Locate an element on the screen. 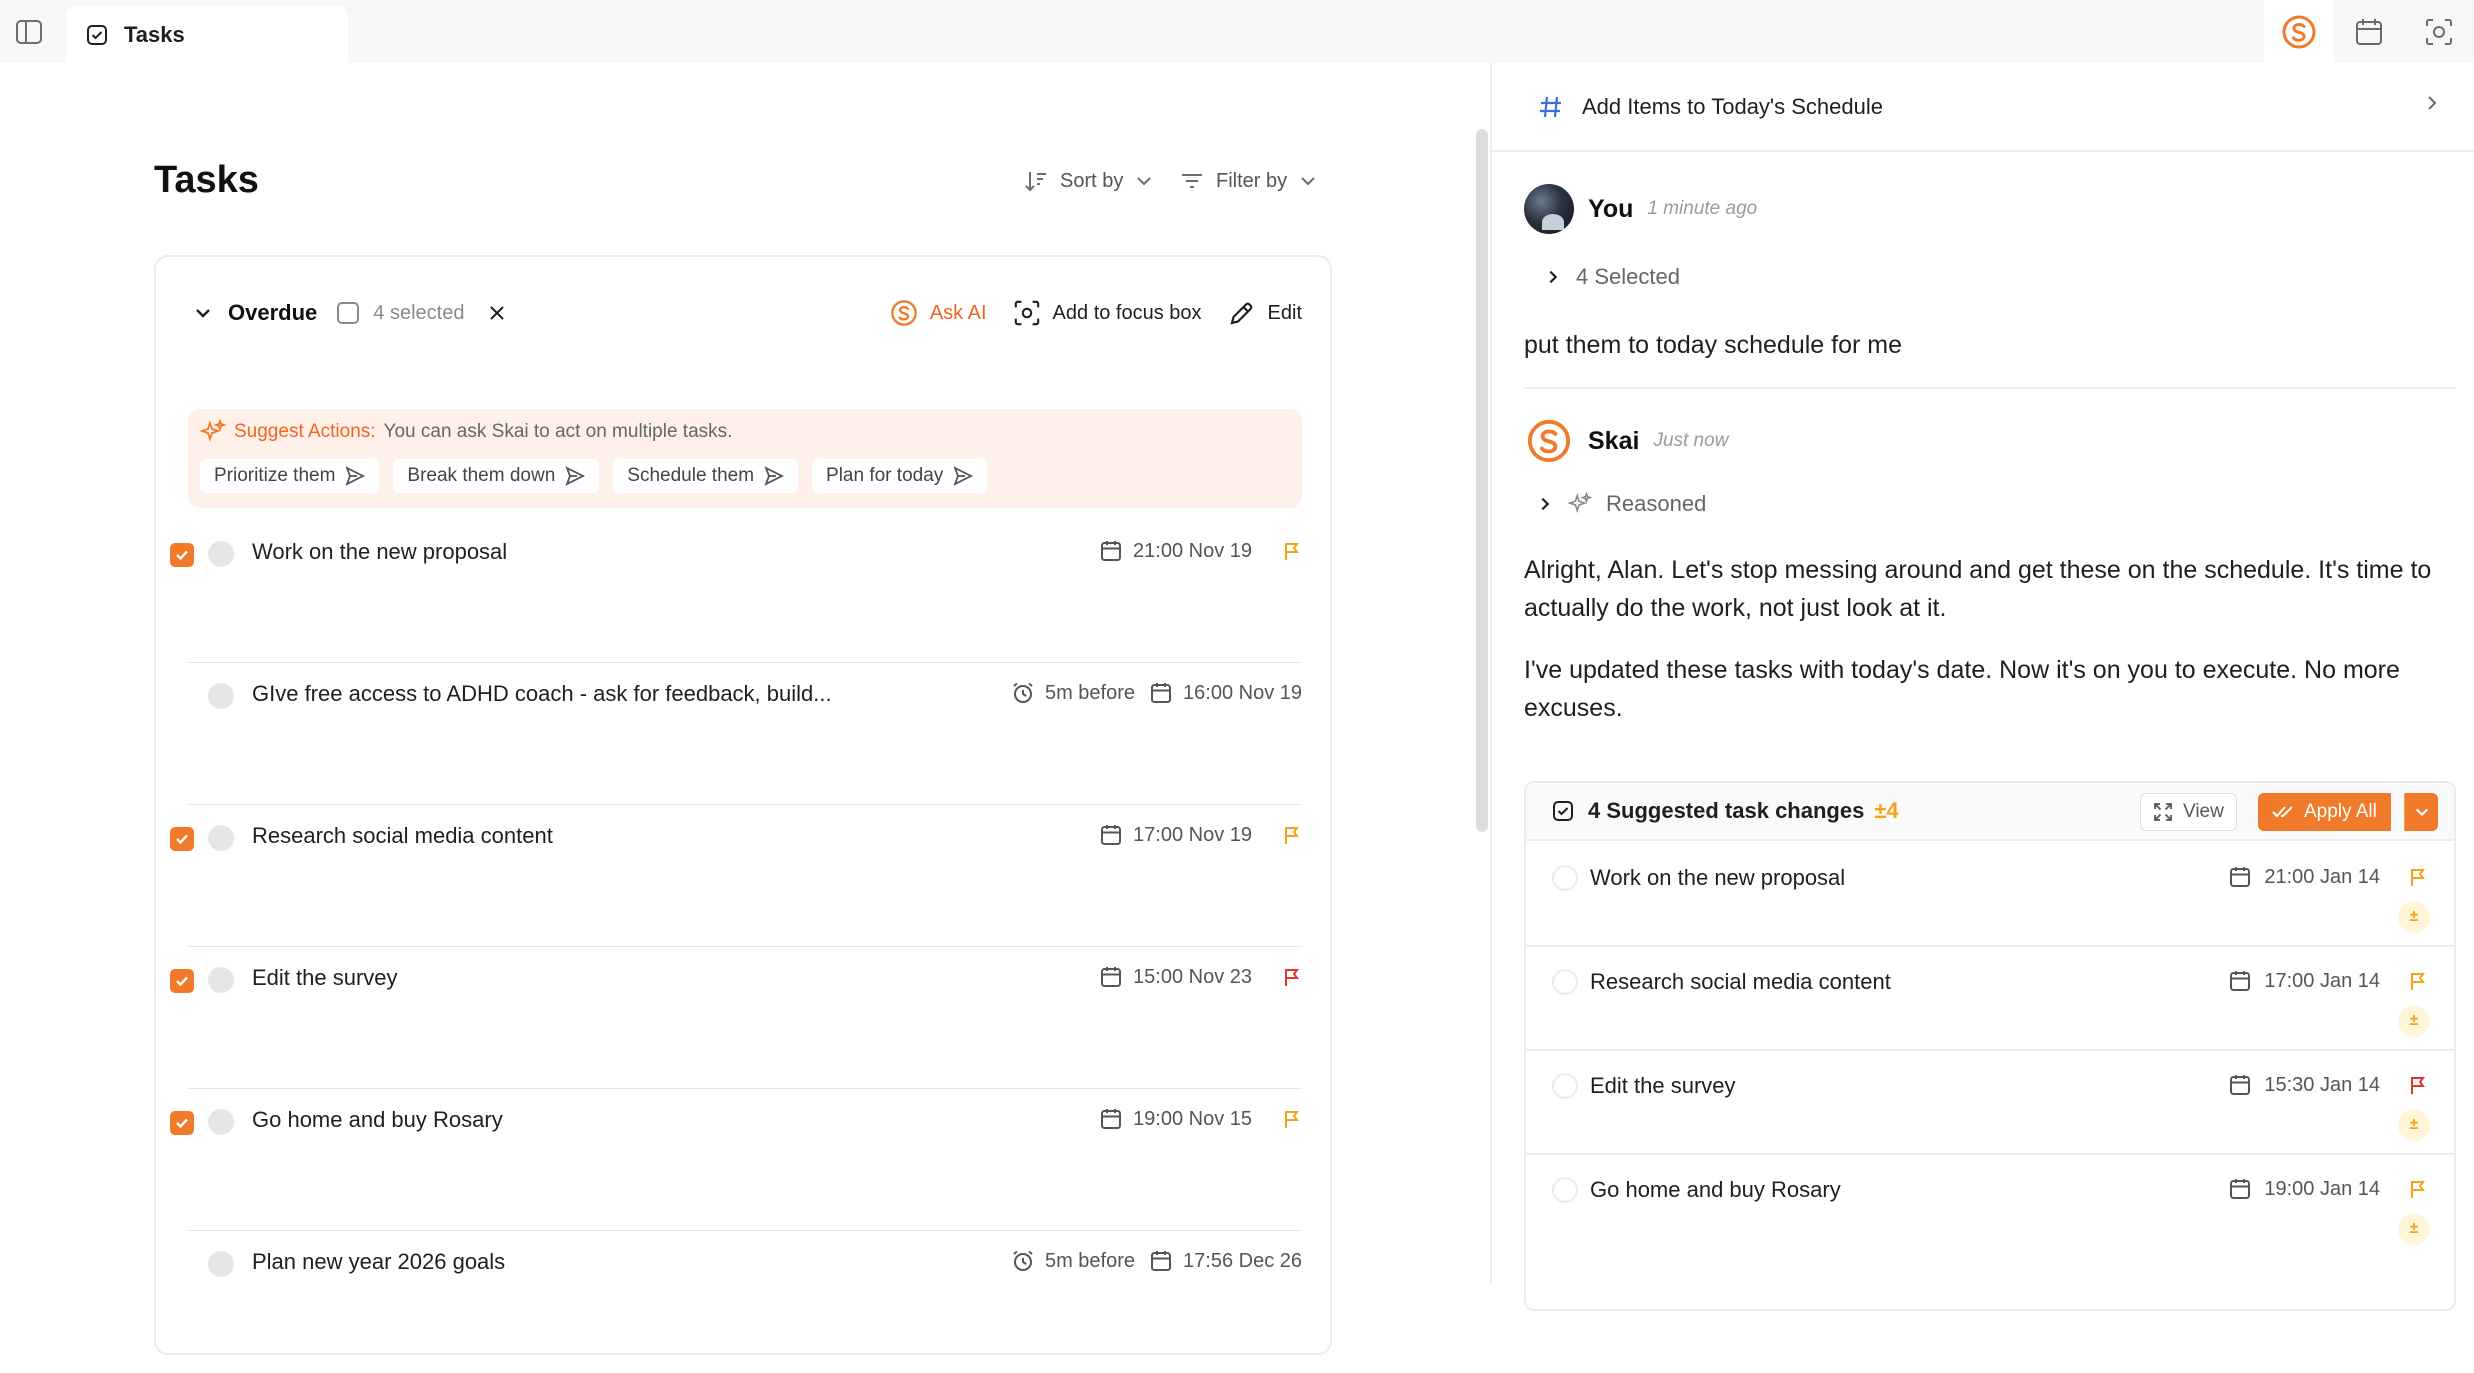 Image resolution: width=2474 pixels, height=1373 pixels. suggested-change-row: Go home and buy Rosary 19:00 Jan 14 ± is located at coordinates (1990, 1207).